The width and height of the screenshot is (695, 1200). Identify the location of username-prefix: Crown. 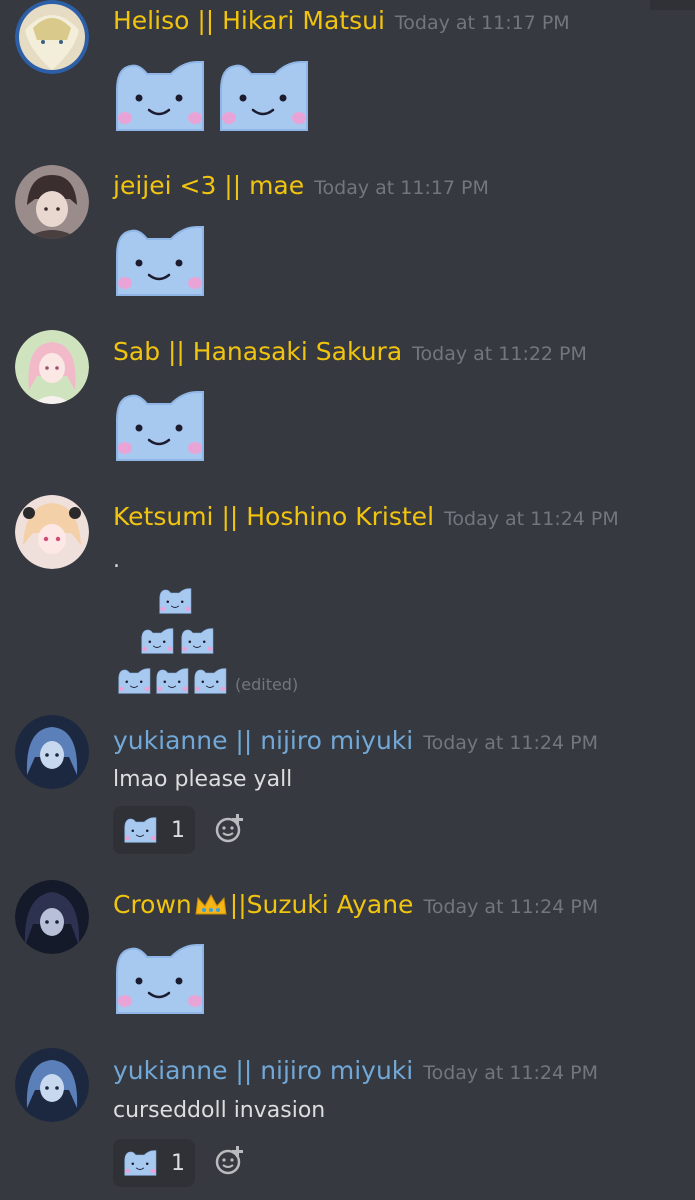
(152, 904).